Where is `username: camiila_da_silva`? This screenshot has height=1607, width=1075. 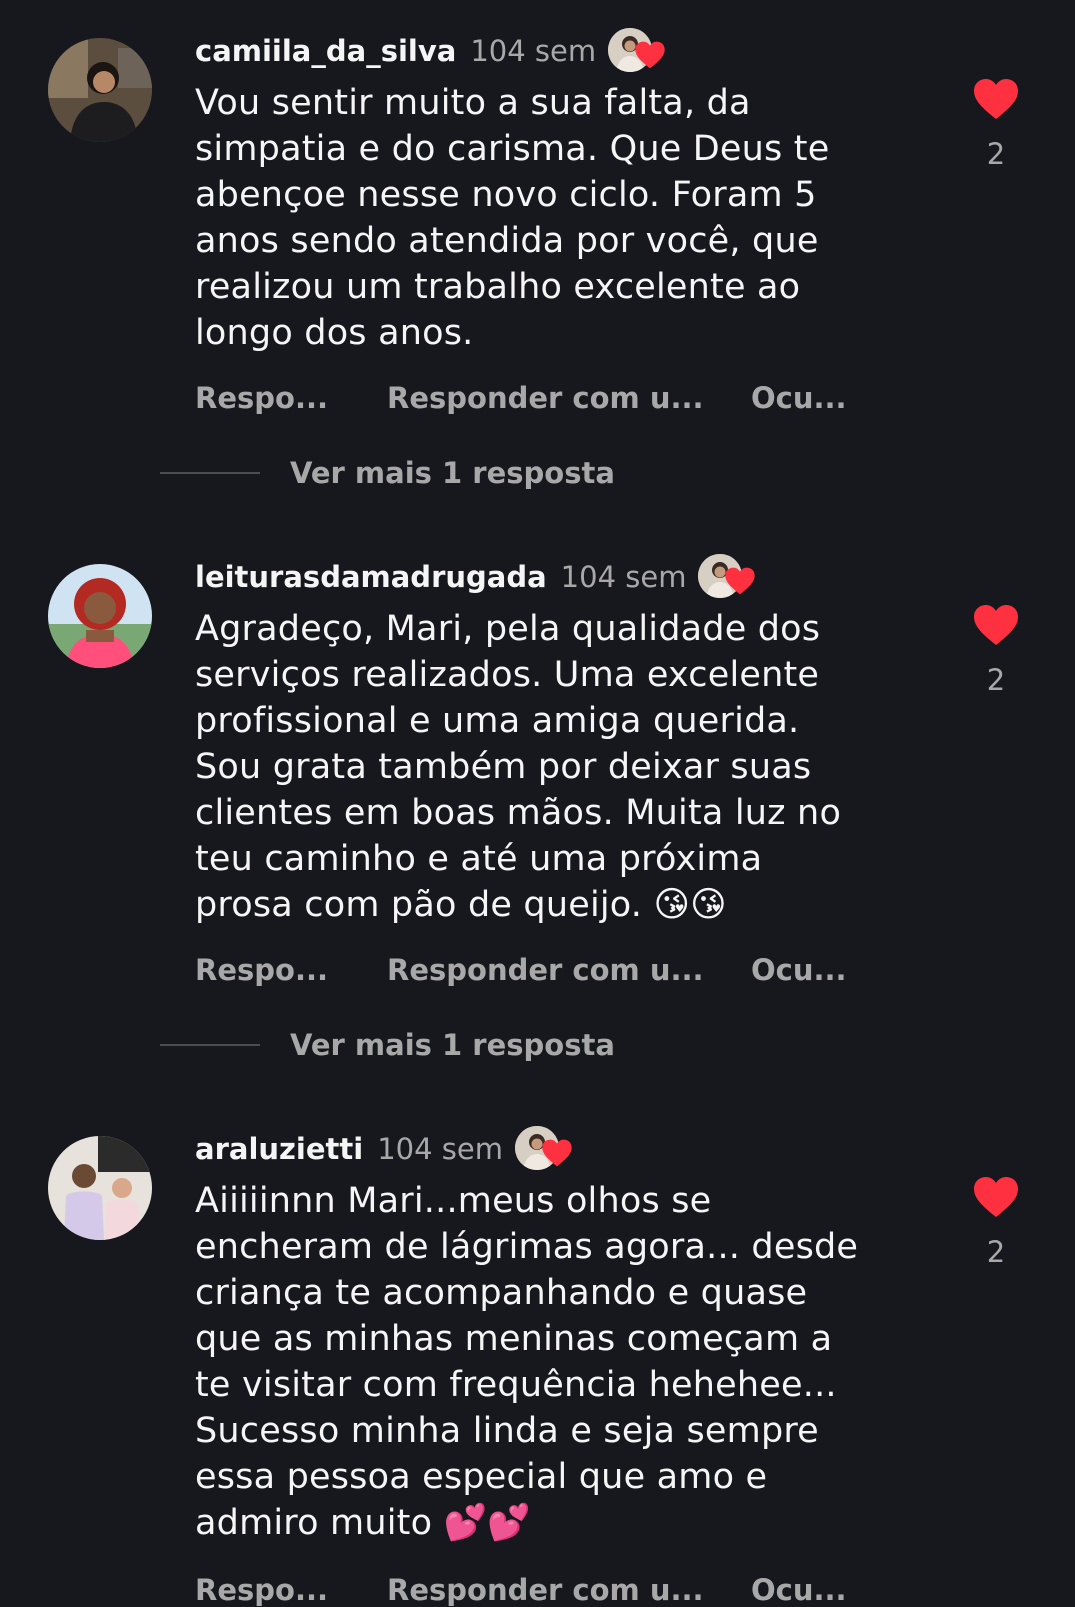
username: camiila_da_silva is located at coordinates (325, 51).